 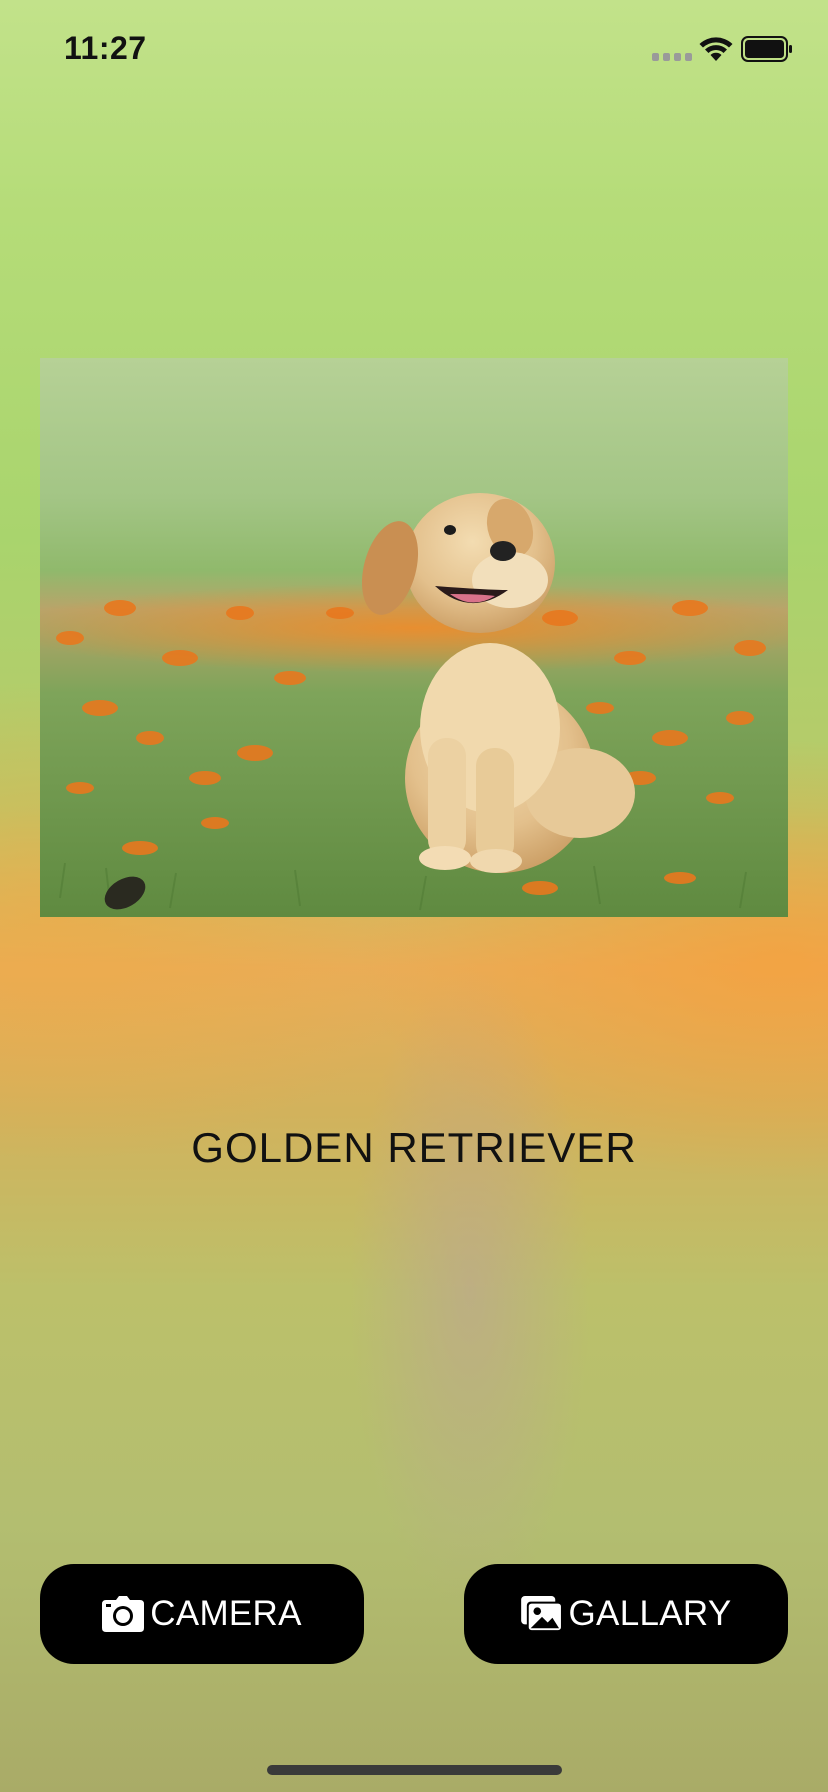 I want to click on home-indicator, so click(x=414, y=1770).